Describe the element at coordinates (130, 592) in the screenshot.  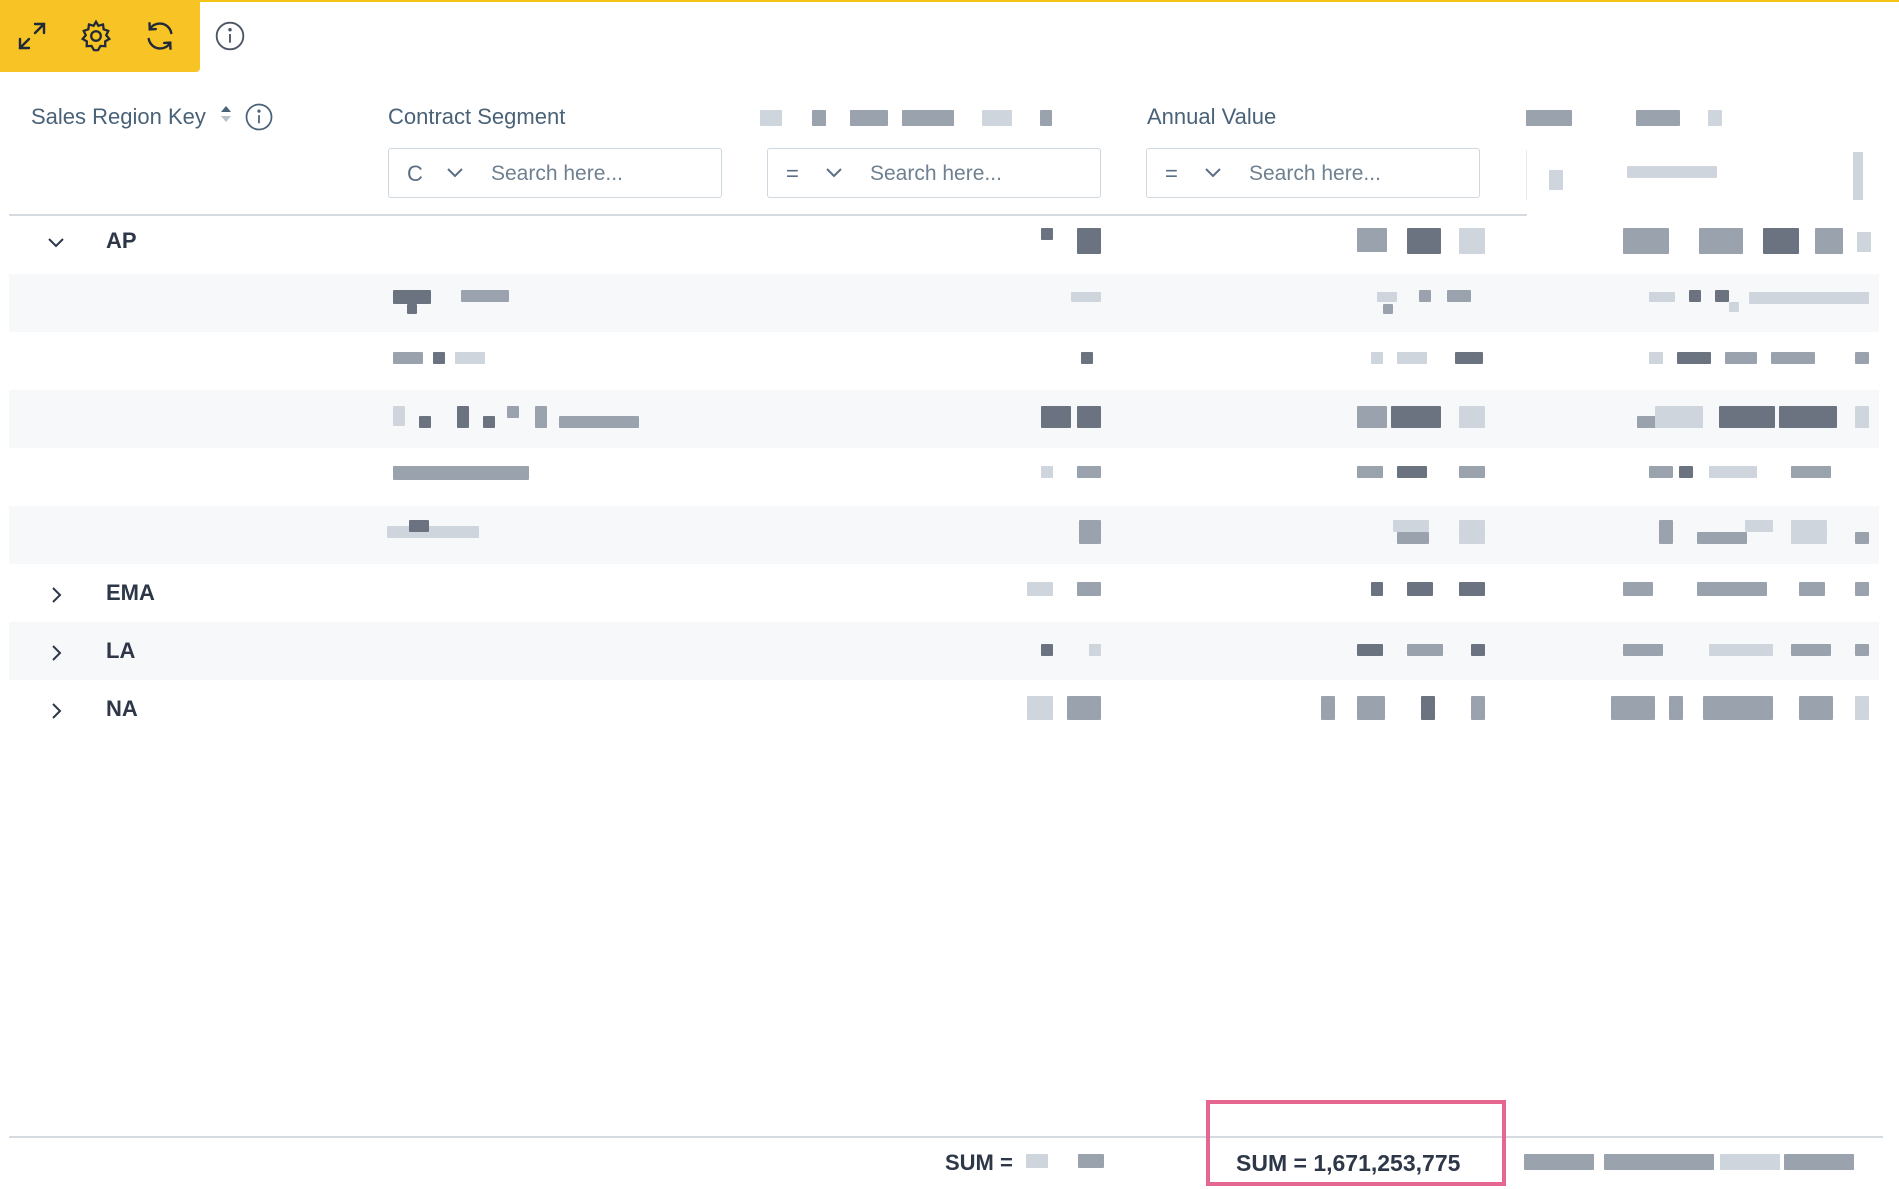
I see `group-key: EMA` at that location.